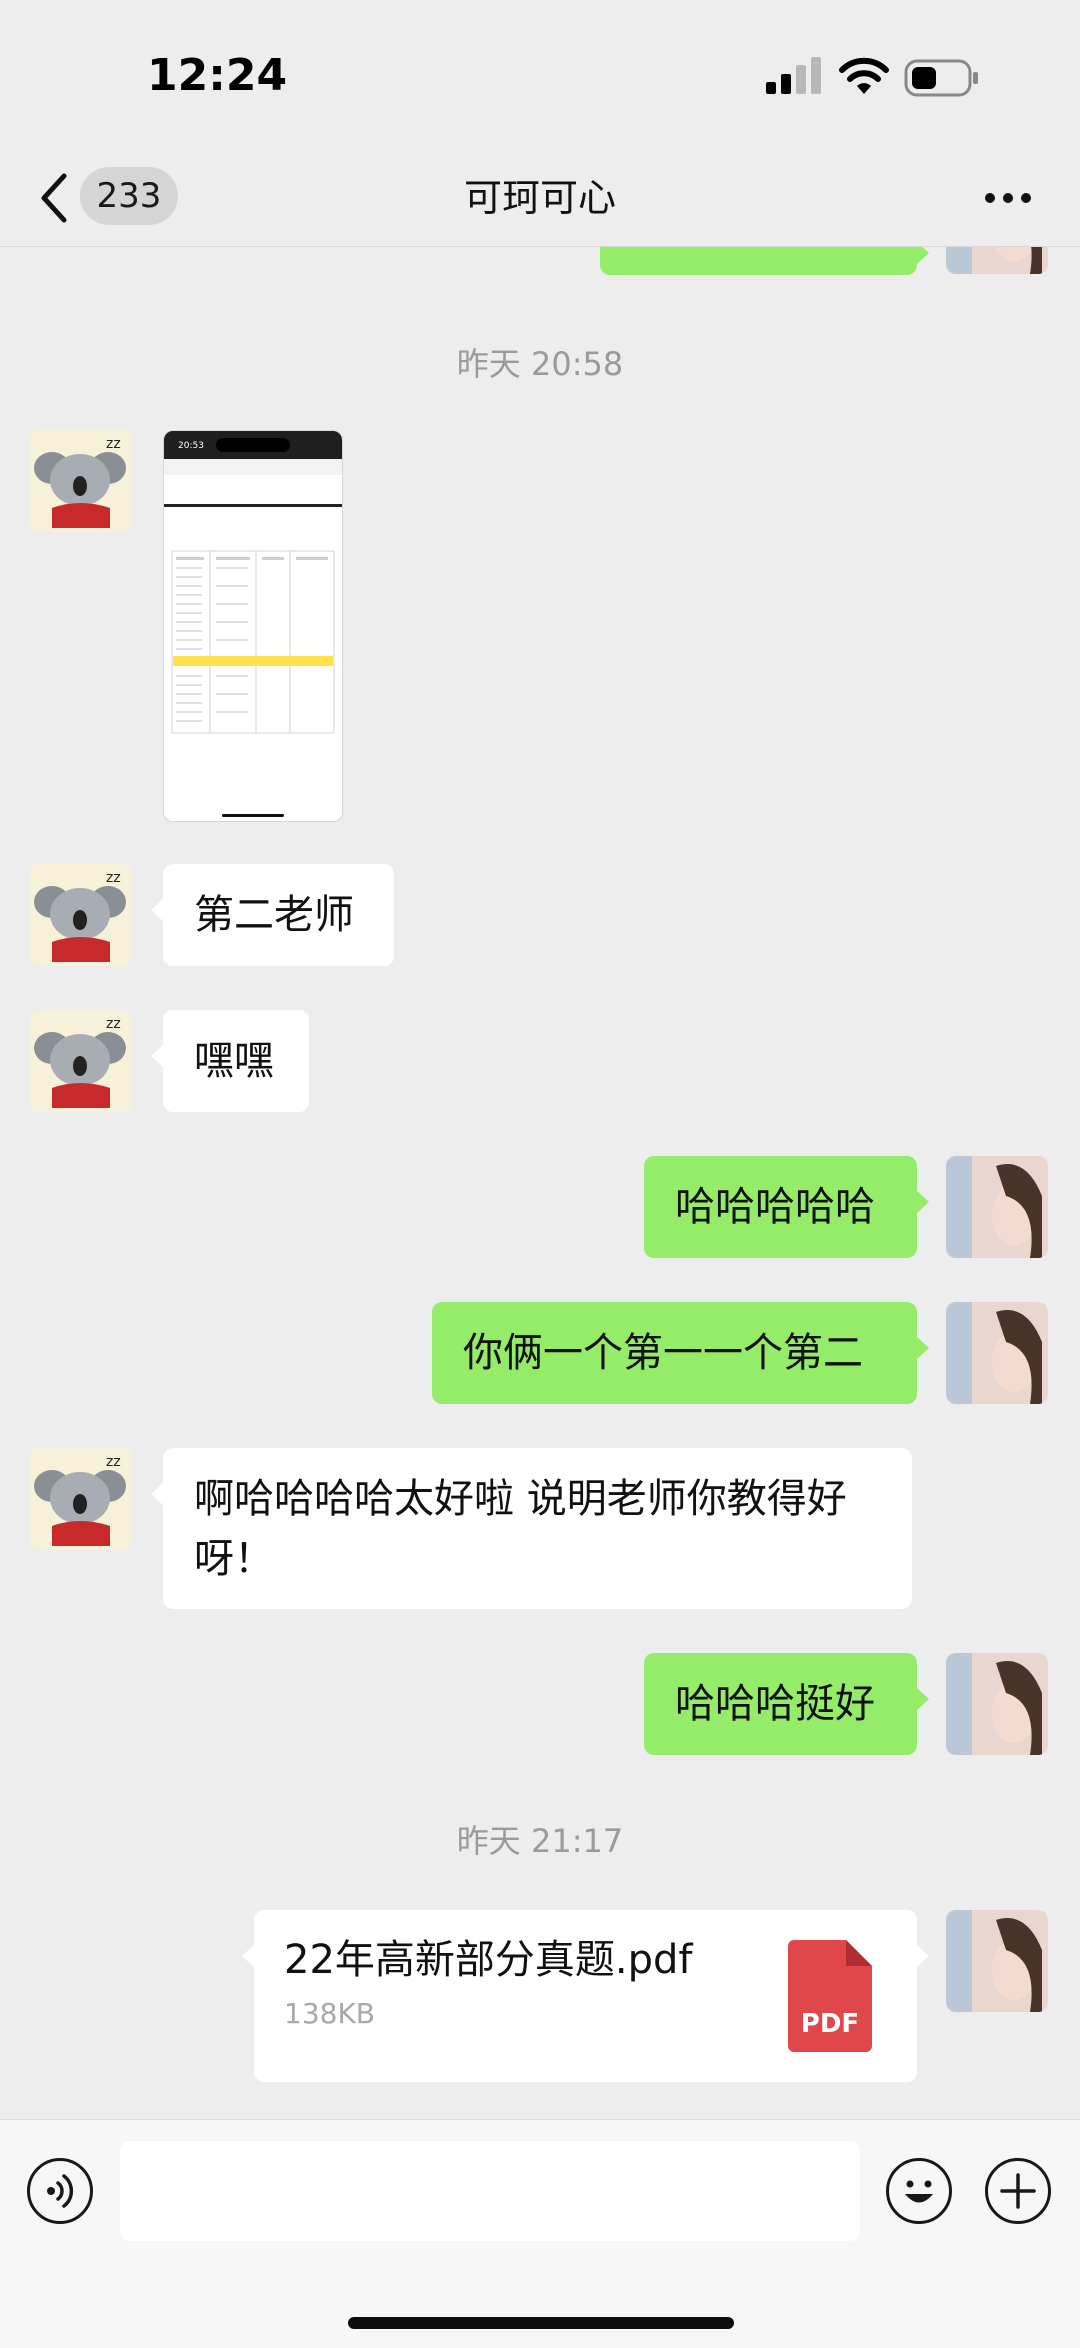 Image resolution: width=1080 pixels, height=2348 pixels. Describe the element at coordinates (488, 1960) in the screenshot. I see `file-name: 22年高新部分真题.pdf` at that location.